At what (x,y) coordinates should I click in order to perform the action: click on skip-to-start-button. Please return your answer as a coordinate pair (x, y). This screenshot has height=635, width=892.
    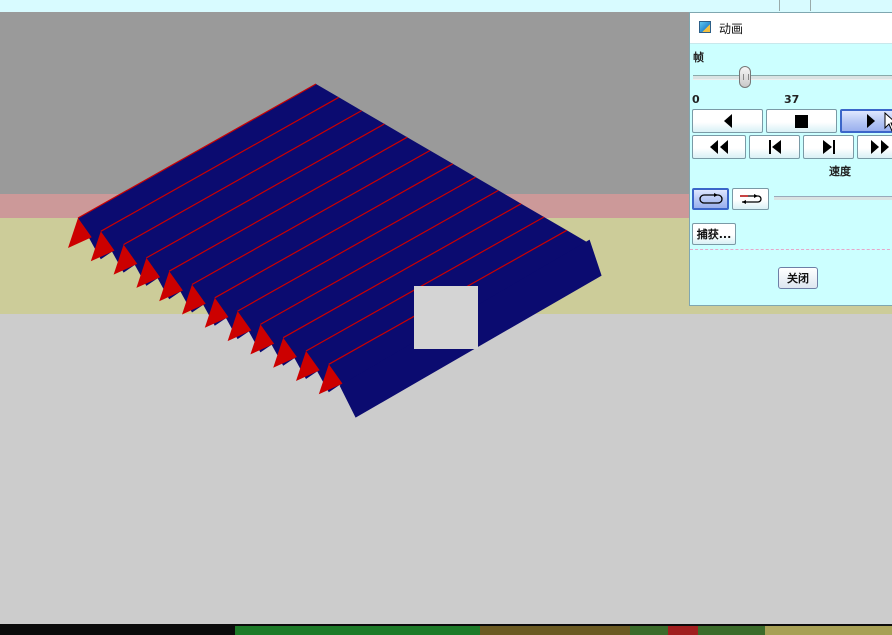
    Looking at the image, I should click on (774, 147).